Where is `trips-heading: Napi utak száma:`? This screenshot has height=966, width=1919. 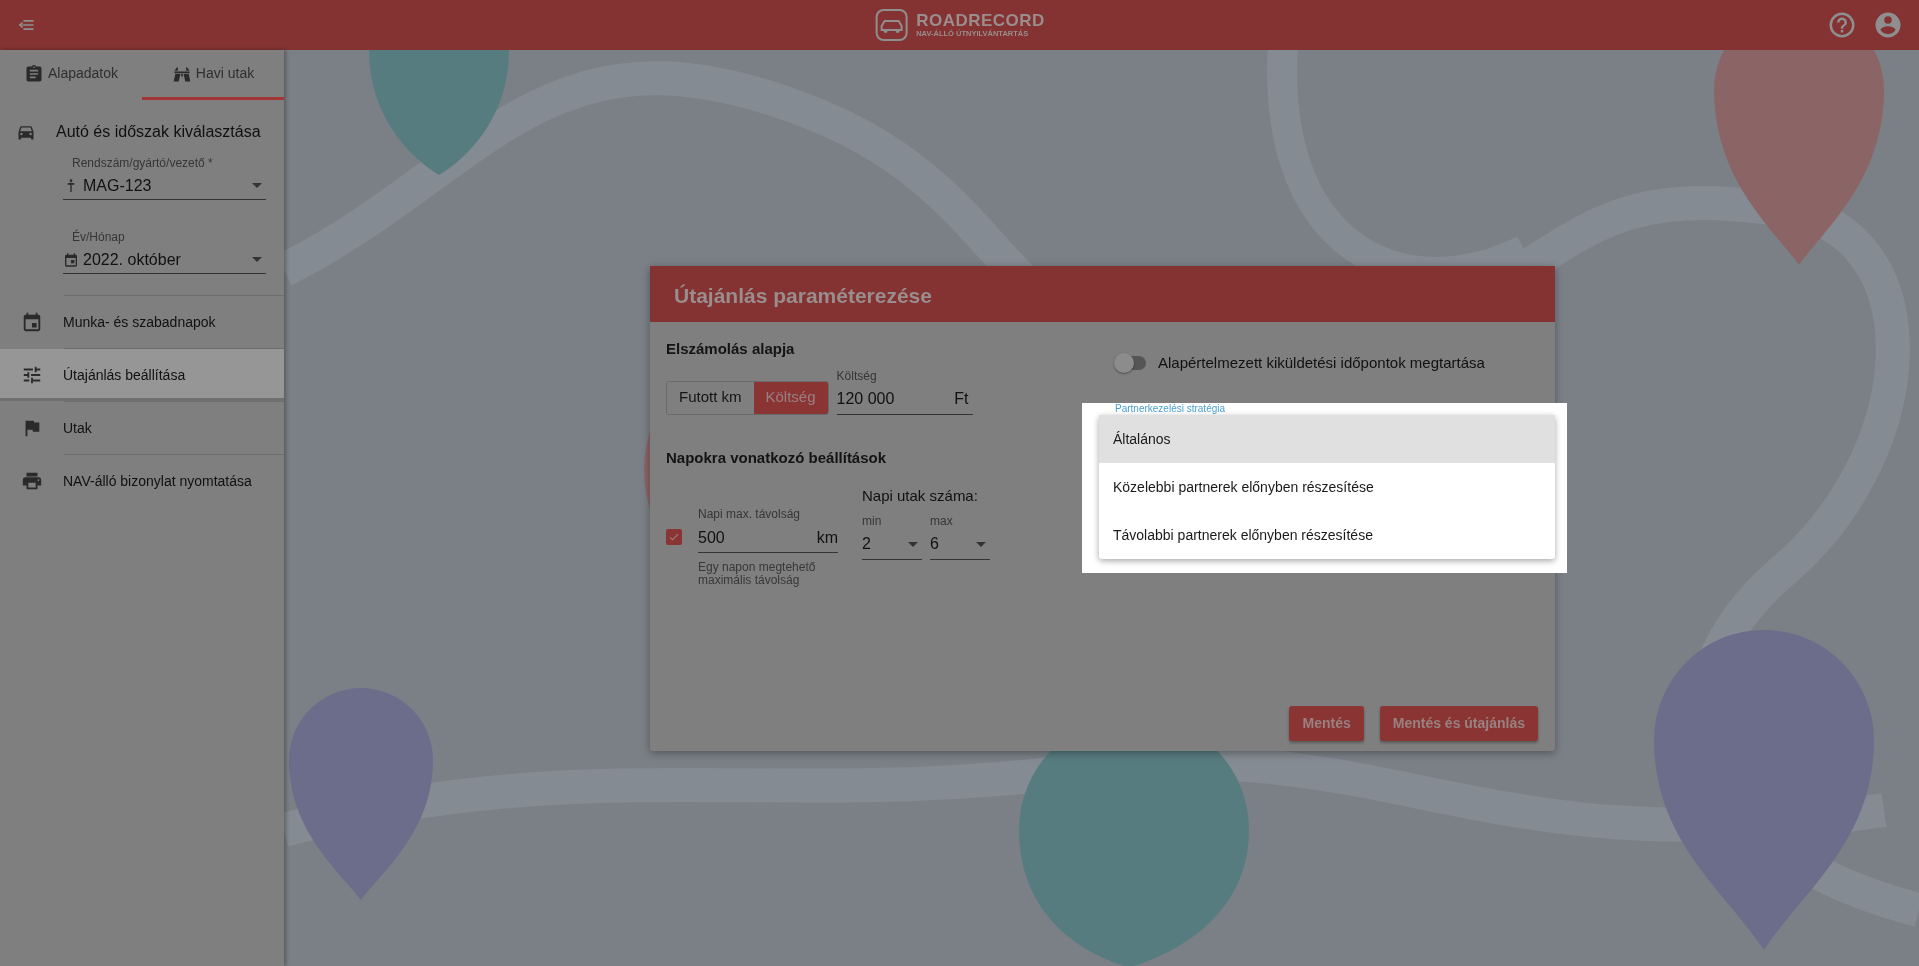 trips-heading: Napi utak száma: is located at coordinates (920, 496).